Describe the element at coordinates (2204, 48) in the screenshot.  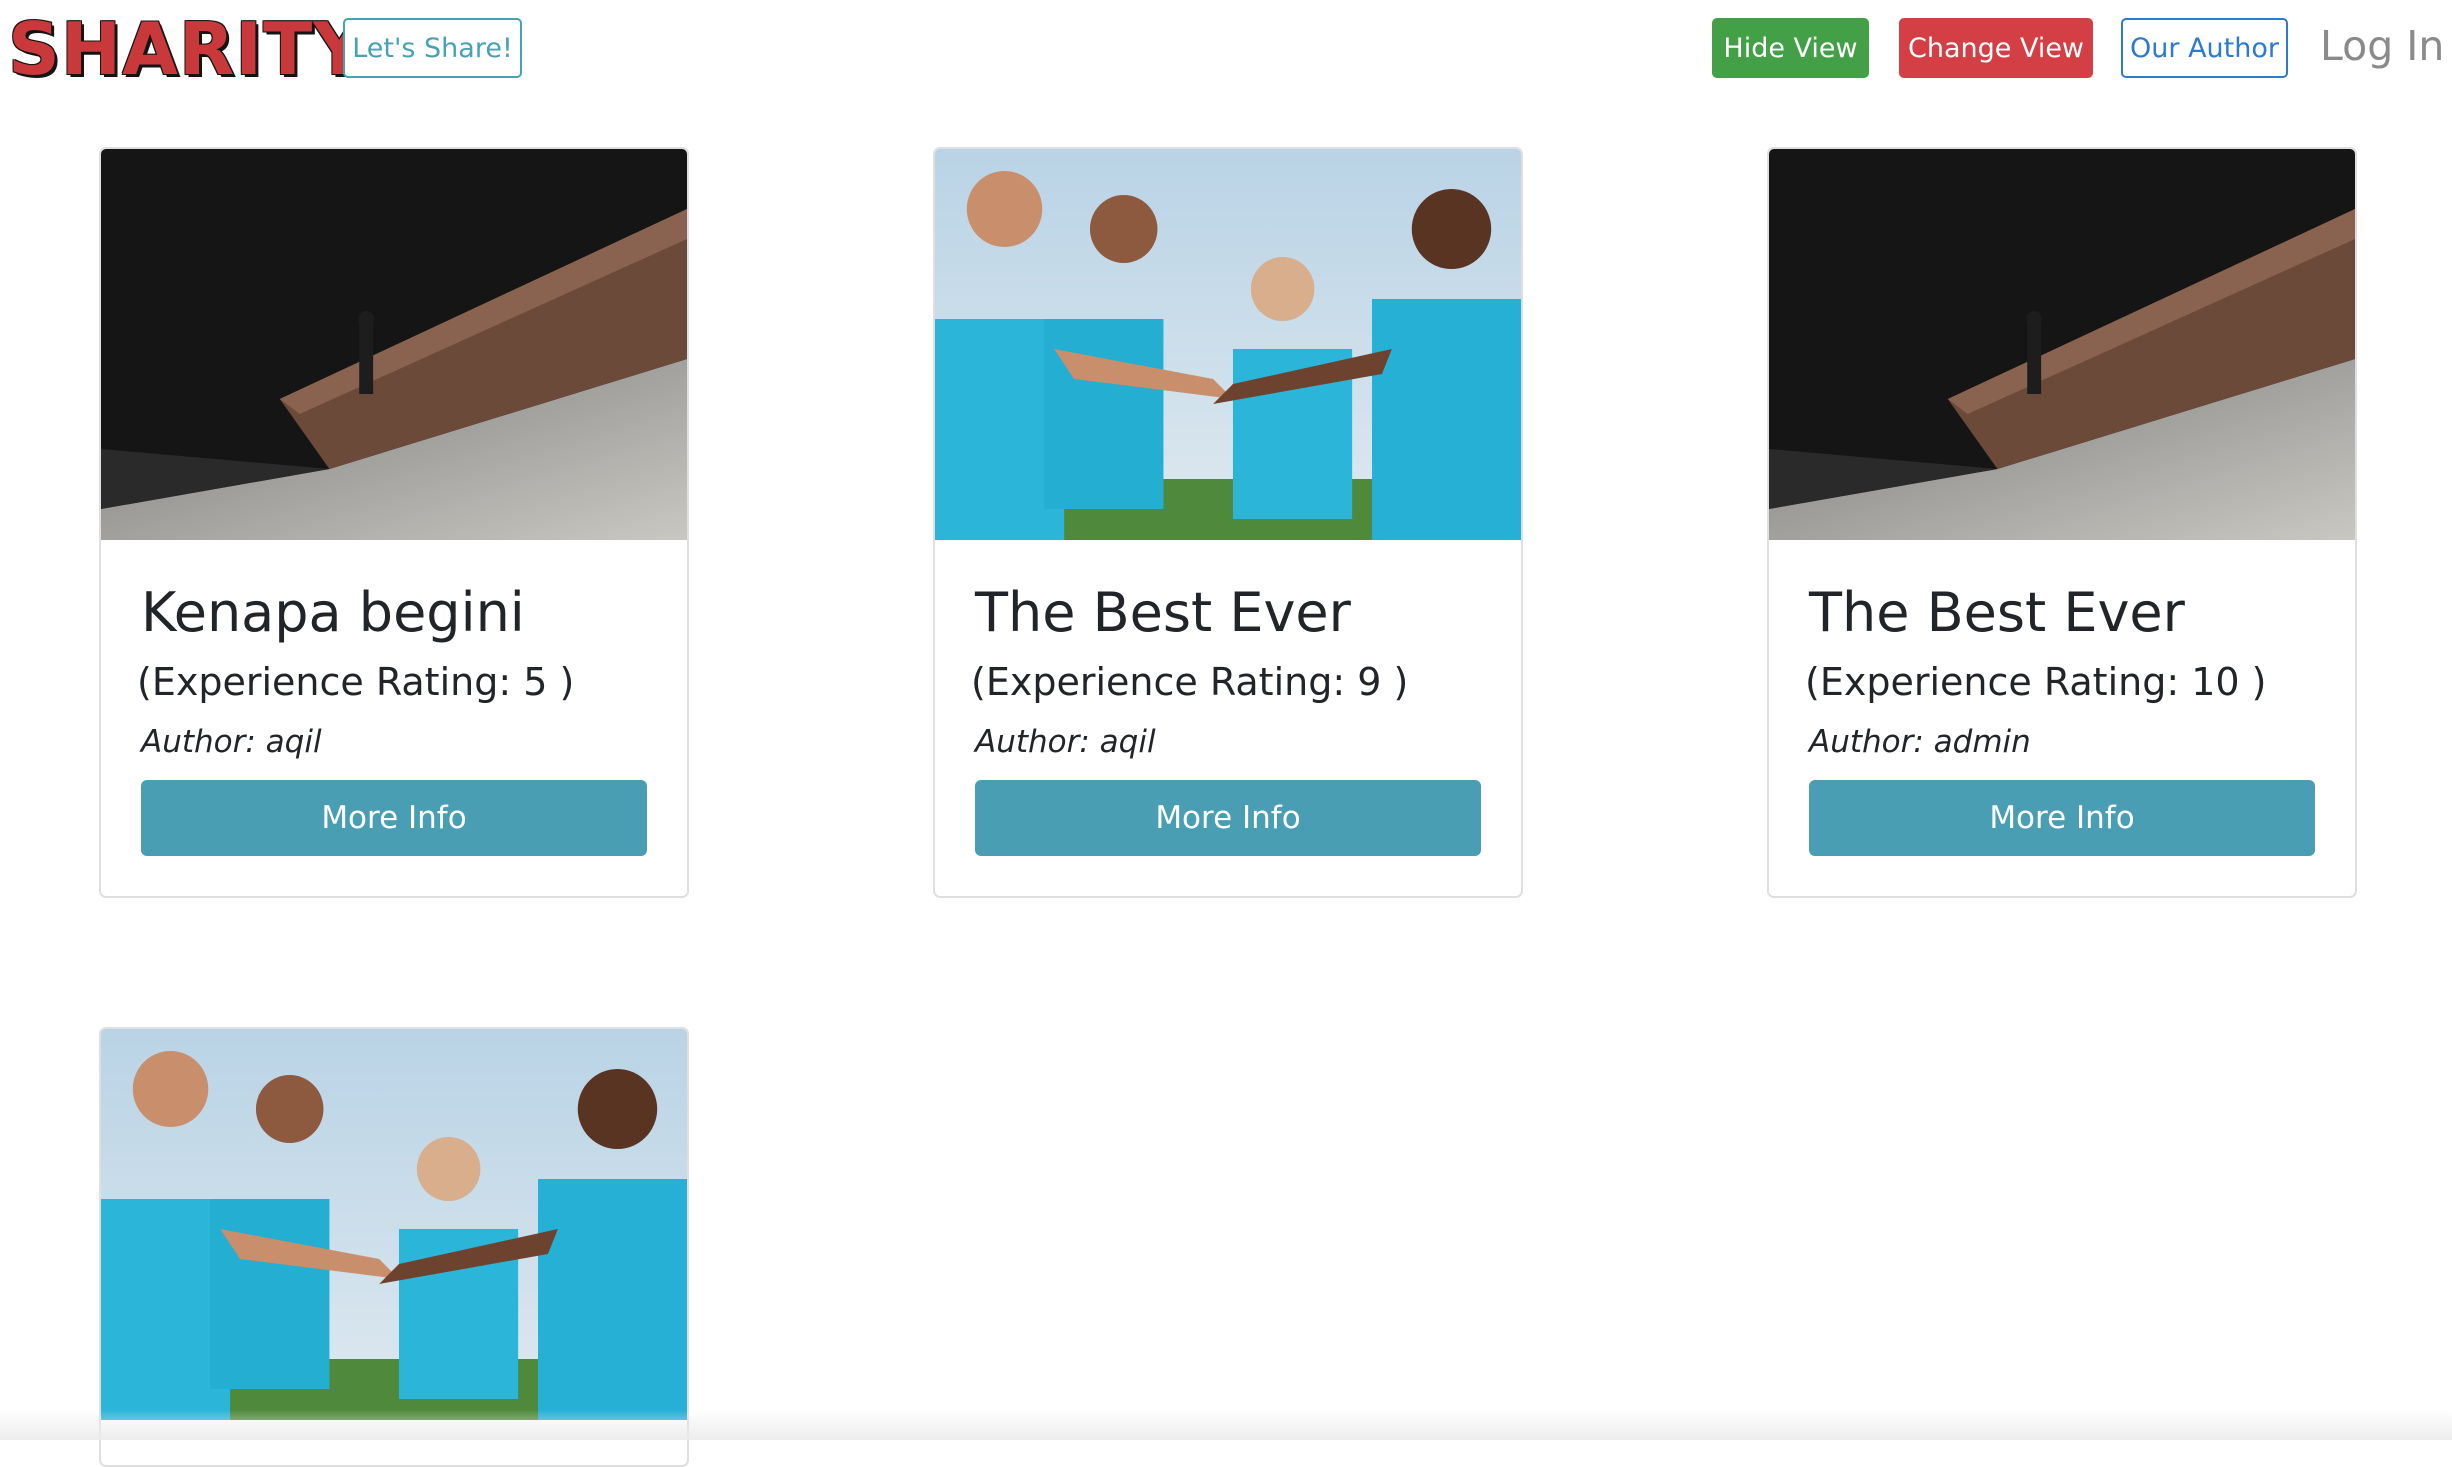
I see `our-author-button: Our Author` at that location.